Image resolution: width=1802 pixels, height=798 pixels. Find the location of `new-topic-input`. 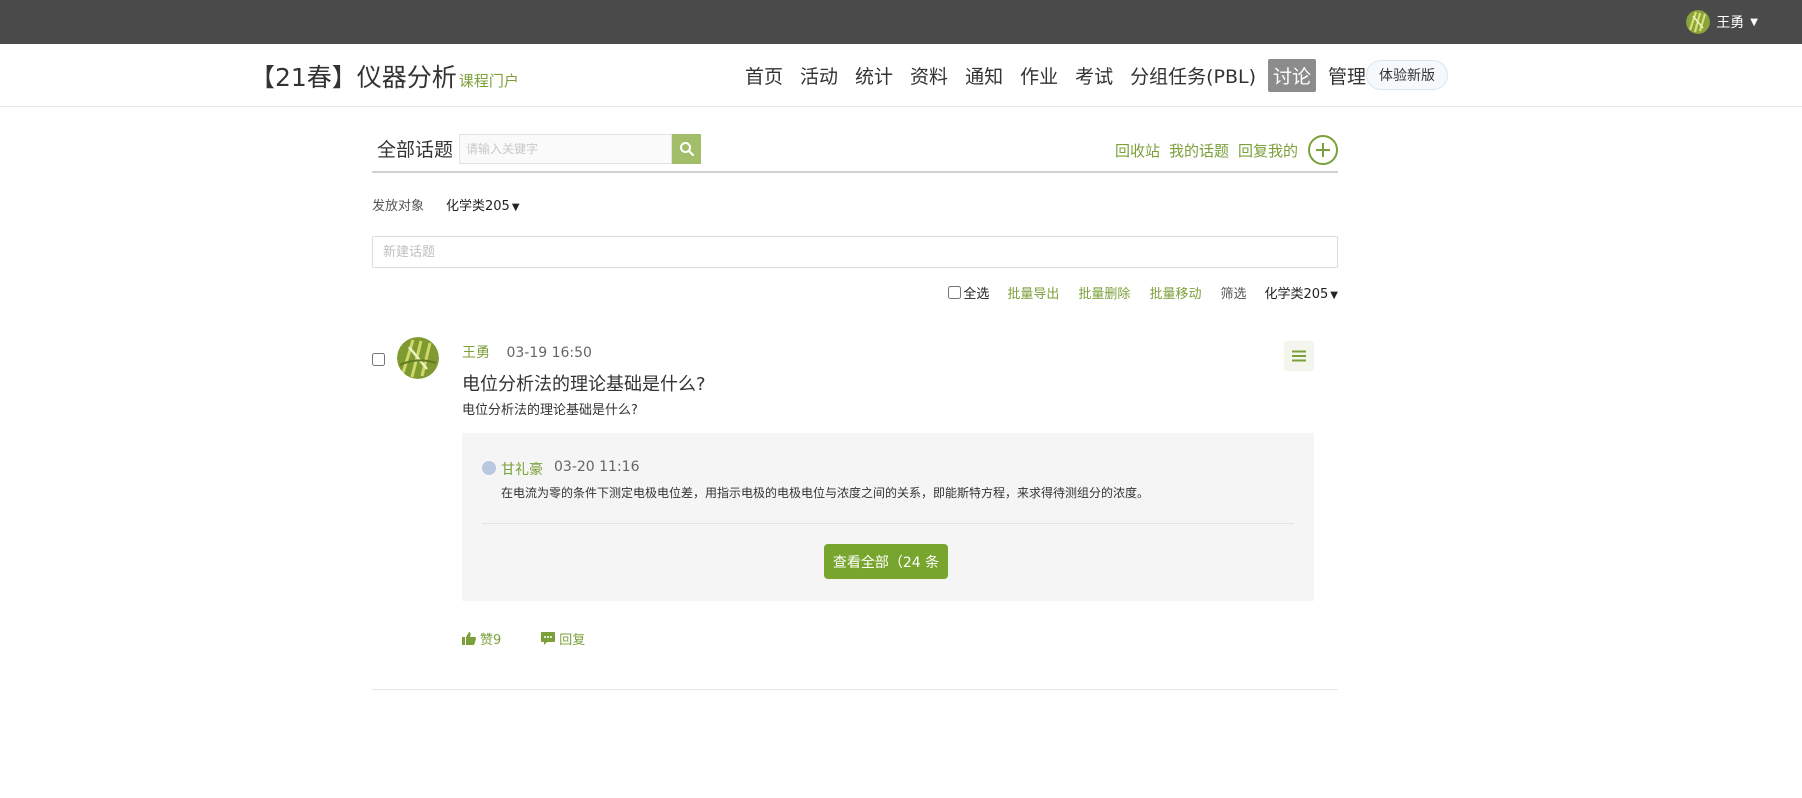

new-topic-input is located at coordinates (855, 252).